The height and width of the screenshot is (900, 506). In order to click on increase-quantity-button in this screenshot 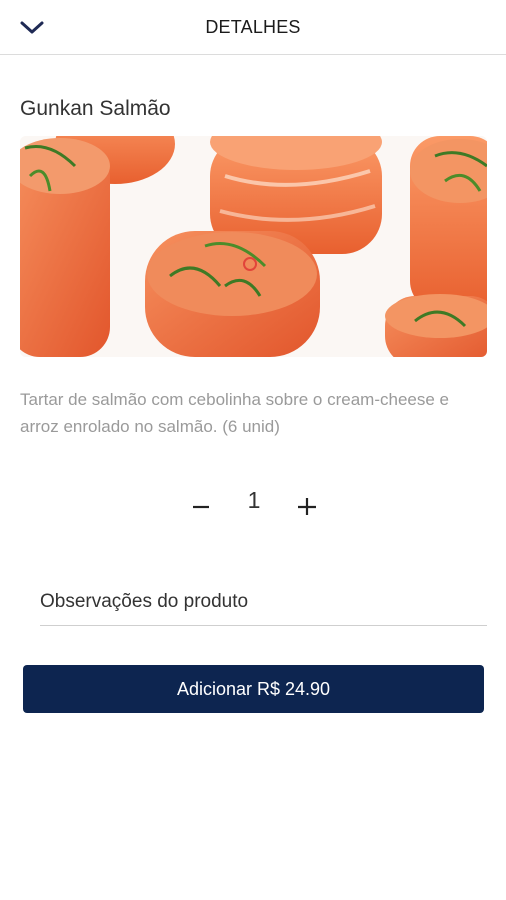, I will do `click(307, 505)`.